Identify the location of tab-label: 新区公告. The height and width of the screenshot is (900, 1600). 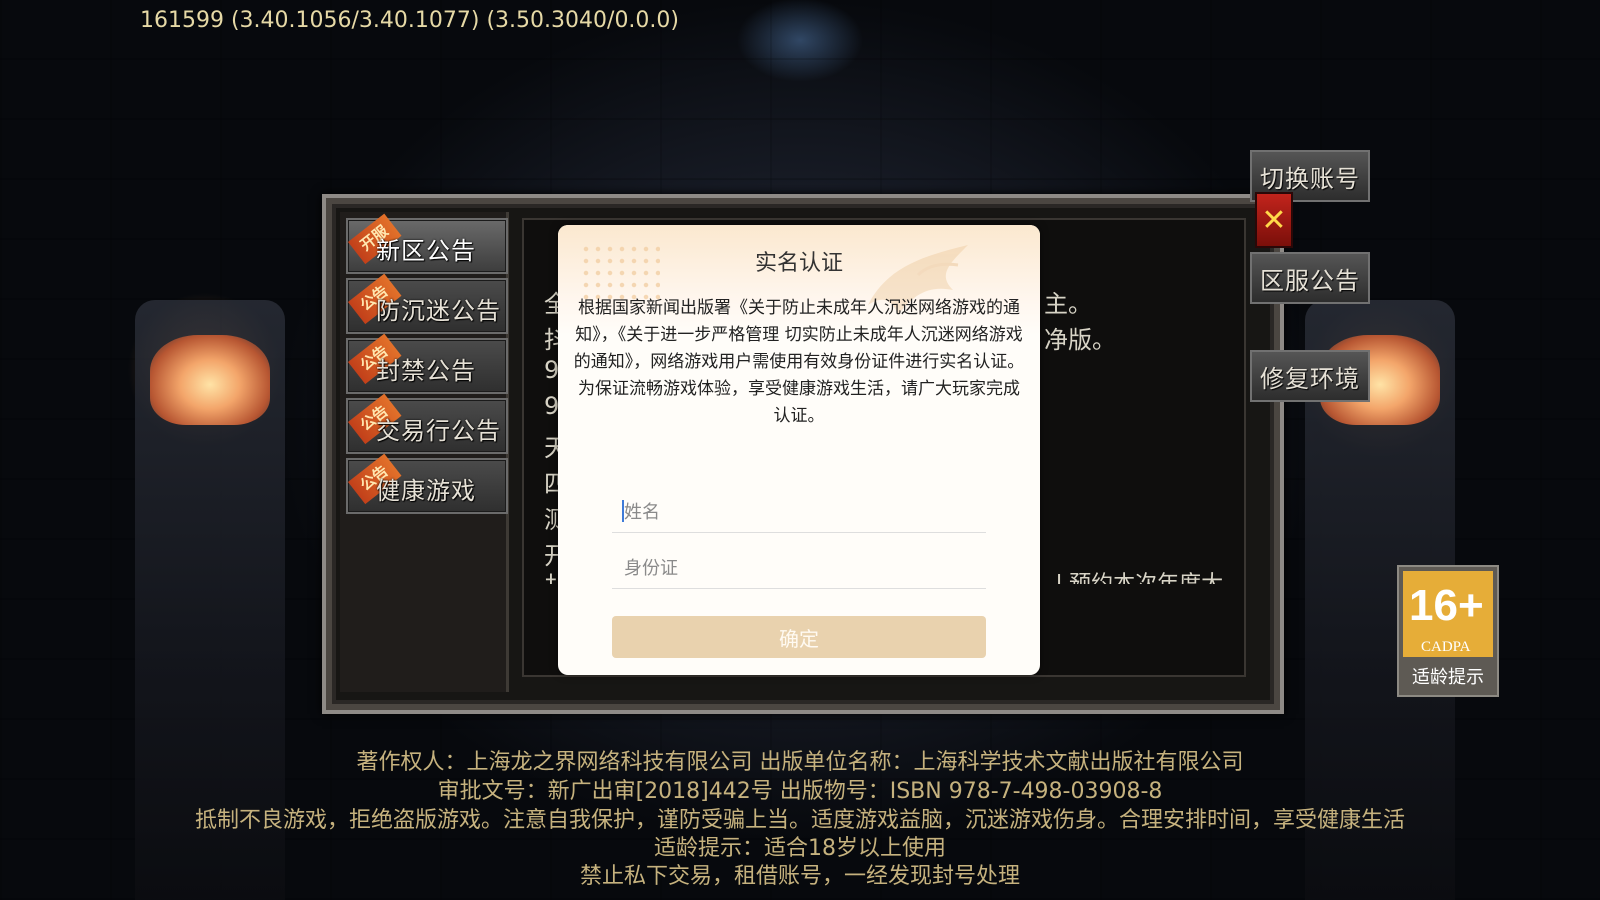
(426, 251).